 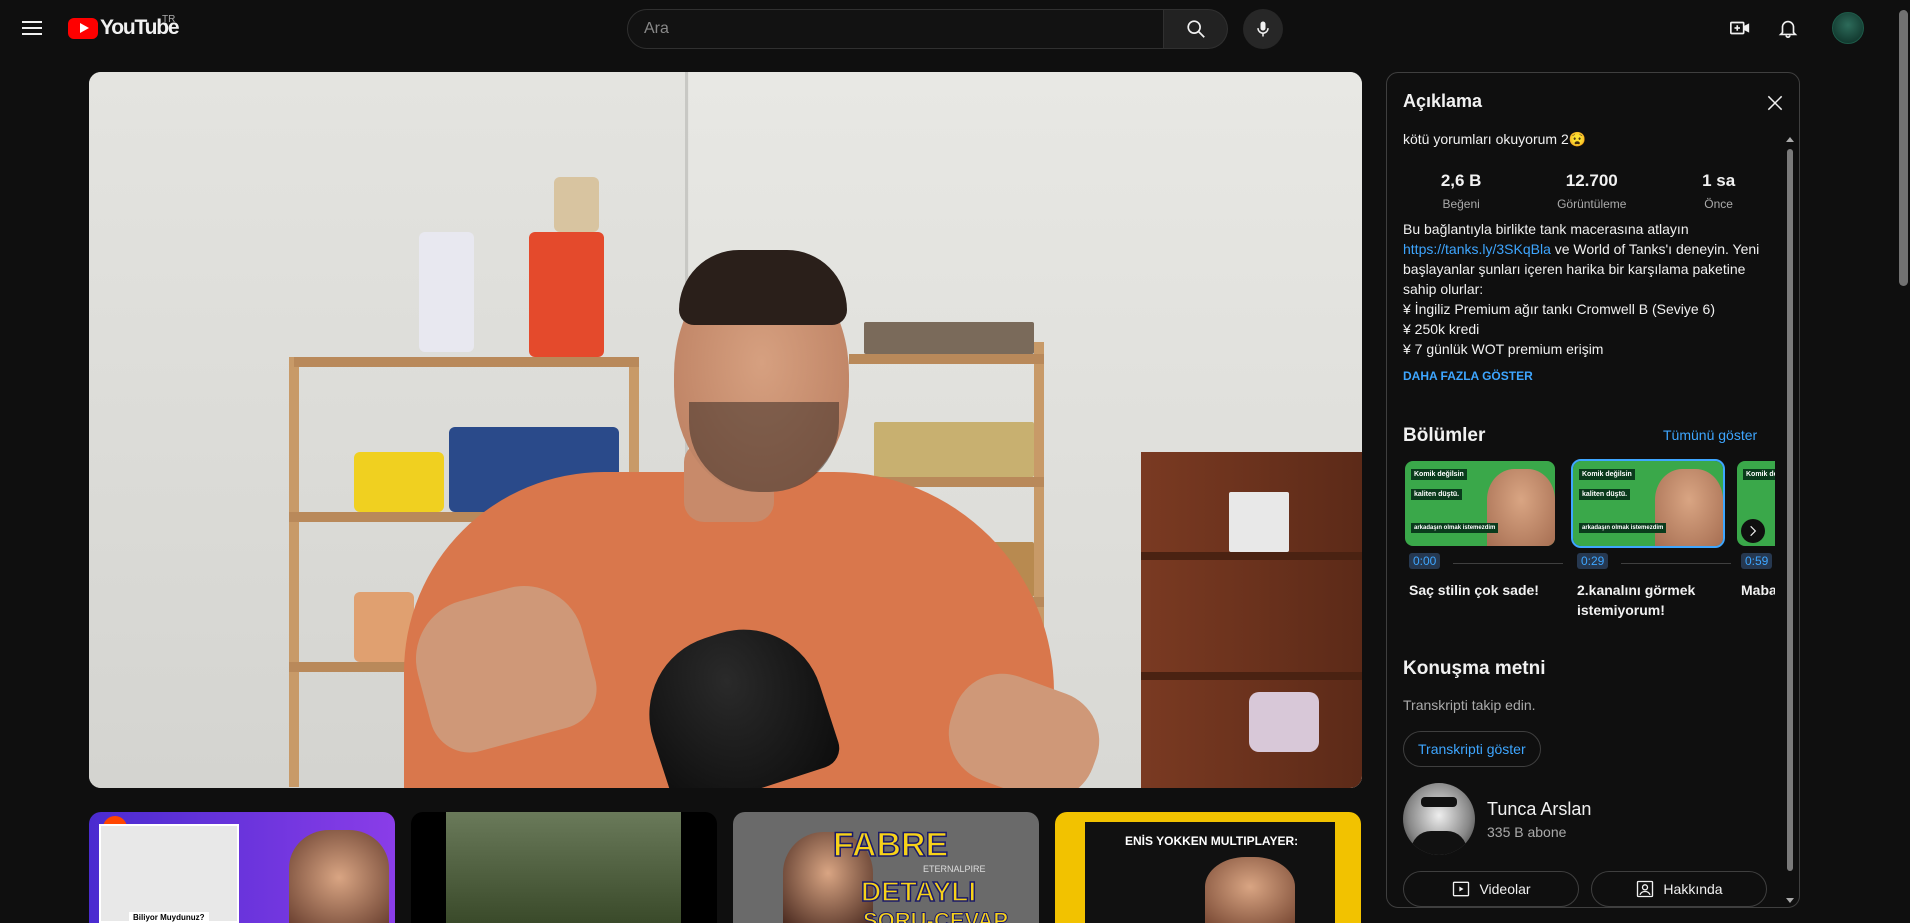 What do you see at coordinates (1623, 528) in the screenshot?
I see `chapter-thumb-text: arkadaşın olmak istemezdim` at bounding box center [1623, 528].